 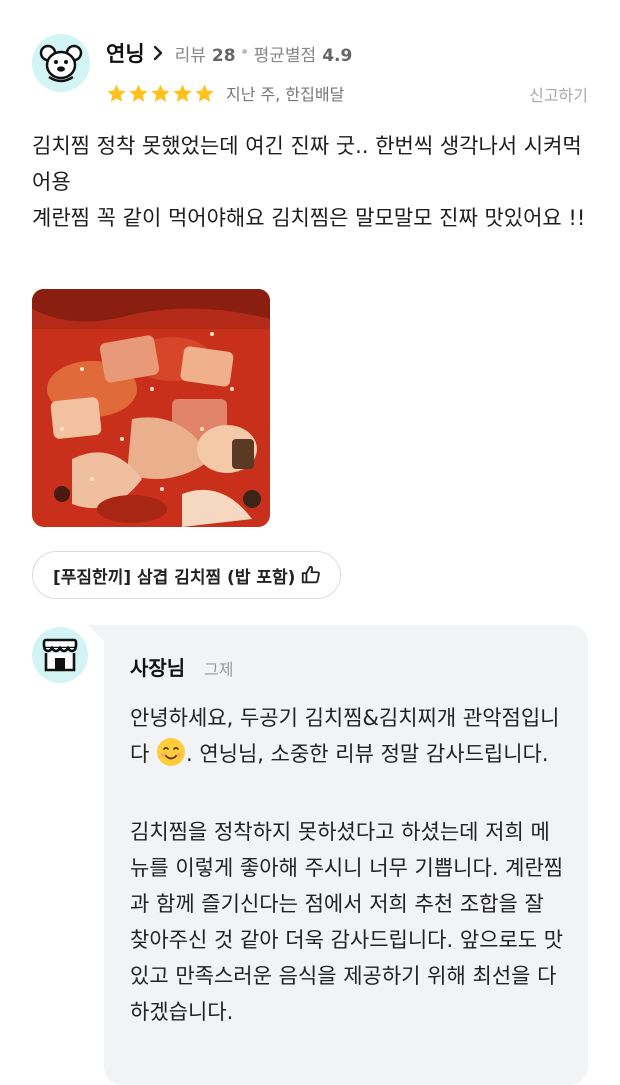 I want to click on menu-chip-button: [푸짐한끼] 삼겹 김치찜 (밥 포함), so click(x=187, y=575).